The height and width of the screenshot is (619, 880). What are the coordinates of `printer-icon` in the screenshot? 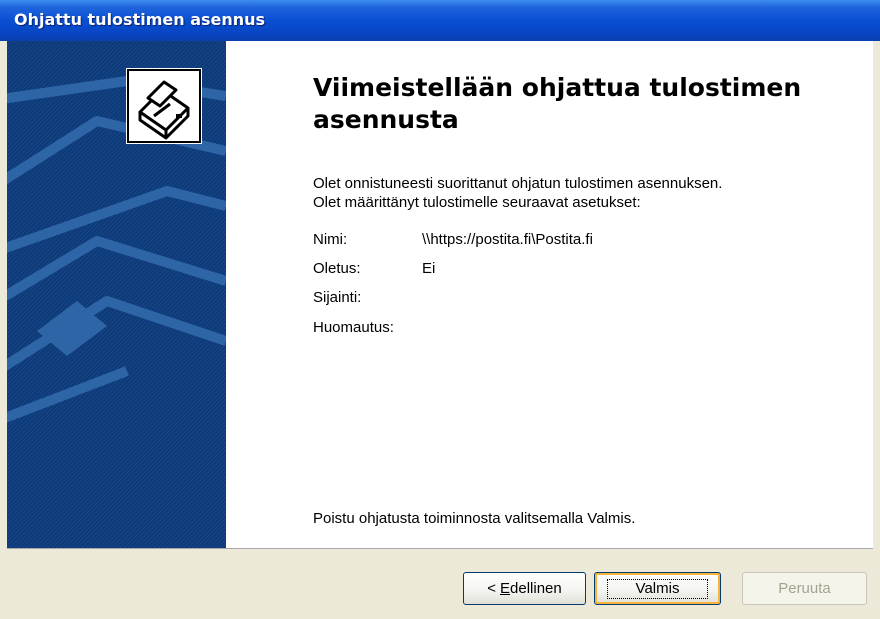 It's located at (164, 106).